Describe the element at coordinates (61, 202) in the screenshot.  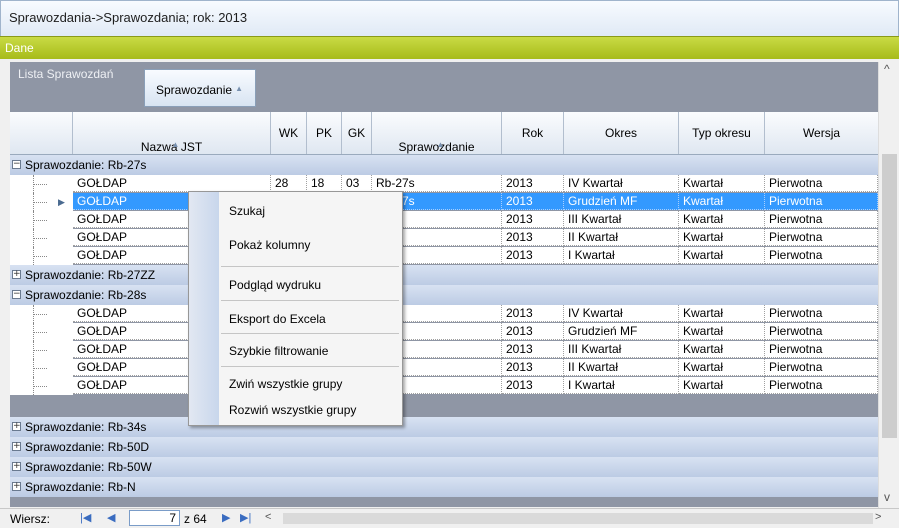
I see `row-pointer-icon: ▶` at that location.